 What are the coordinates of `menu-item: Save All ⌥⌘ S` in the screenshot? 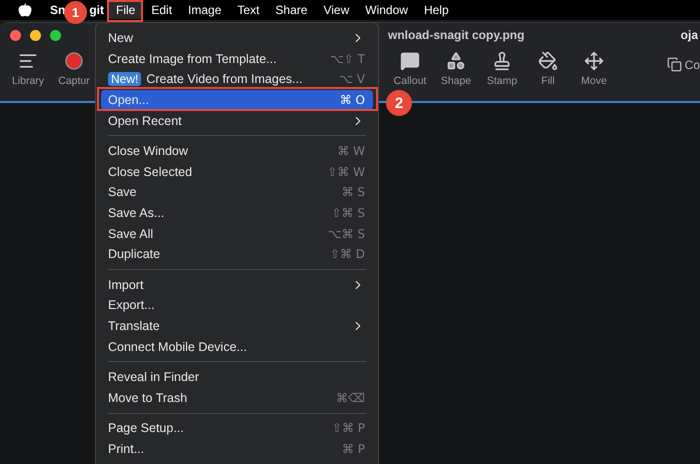 It's located at (237, 233).